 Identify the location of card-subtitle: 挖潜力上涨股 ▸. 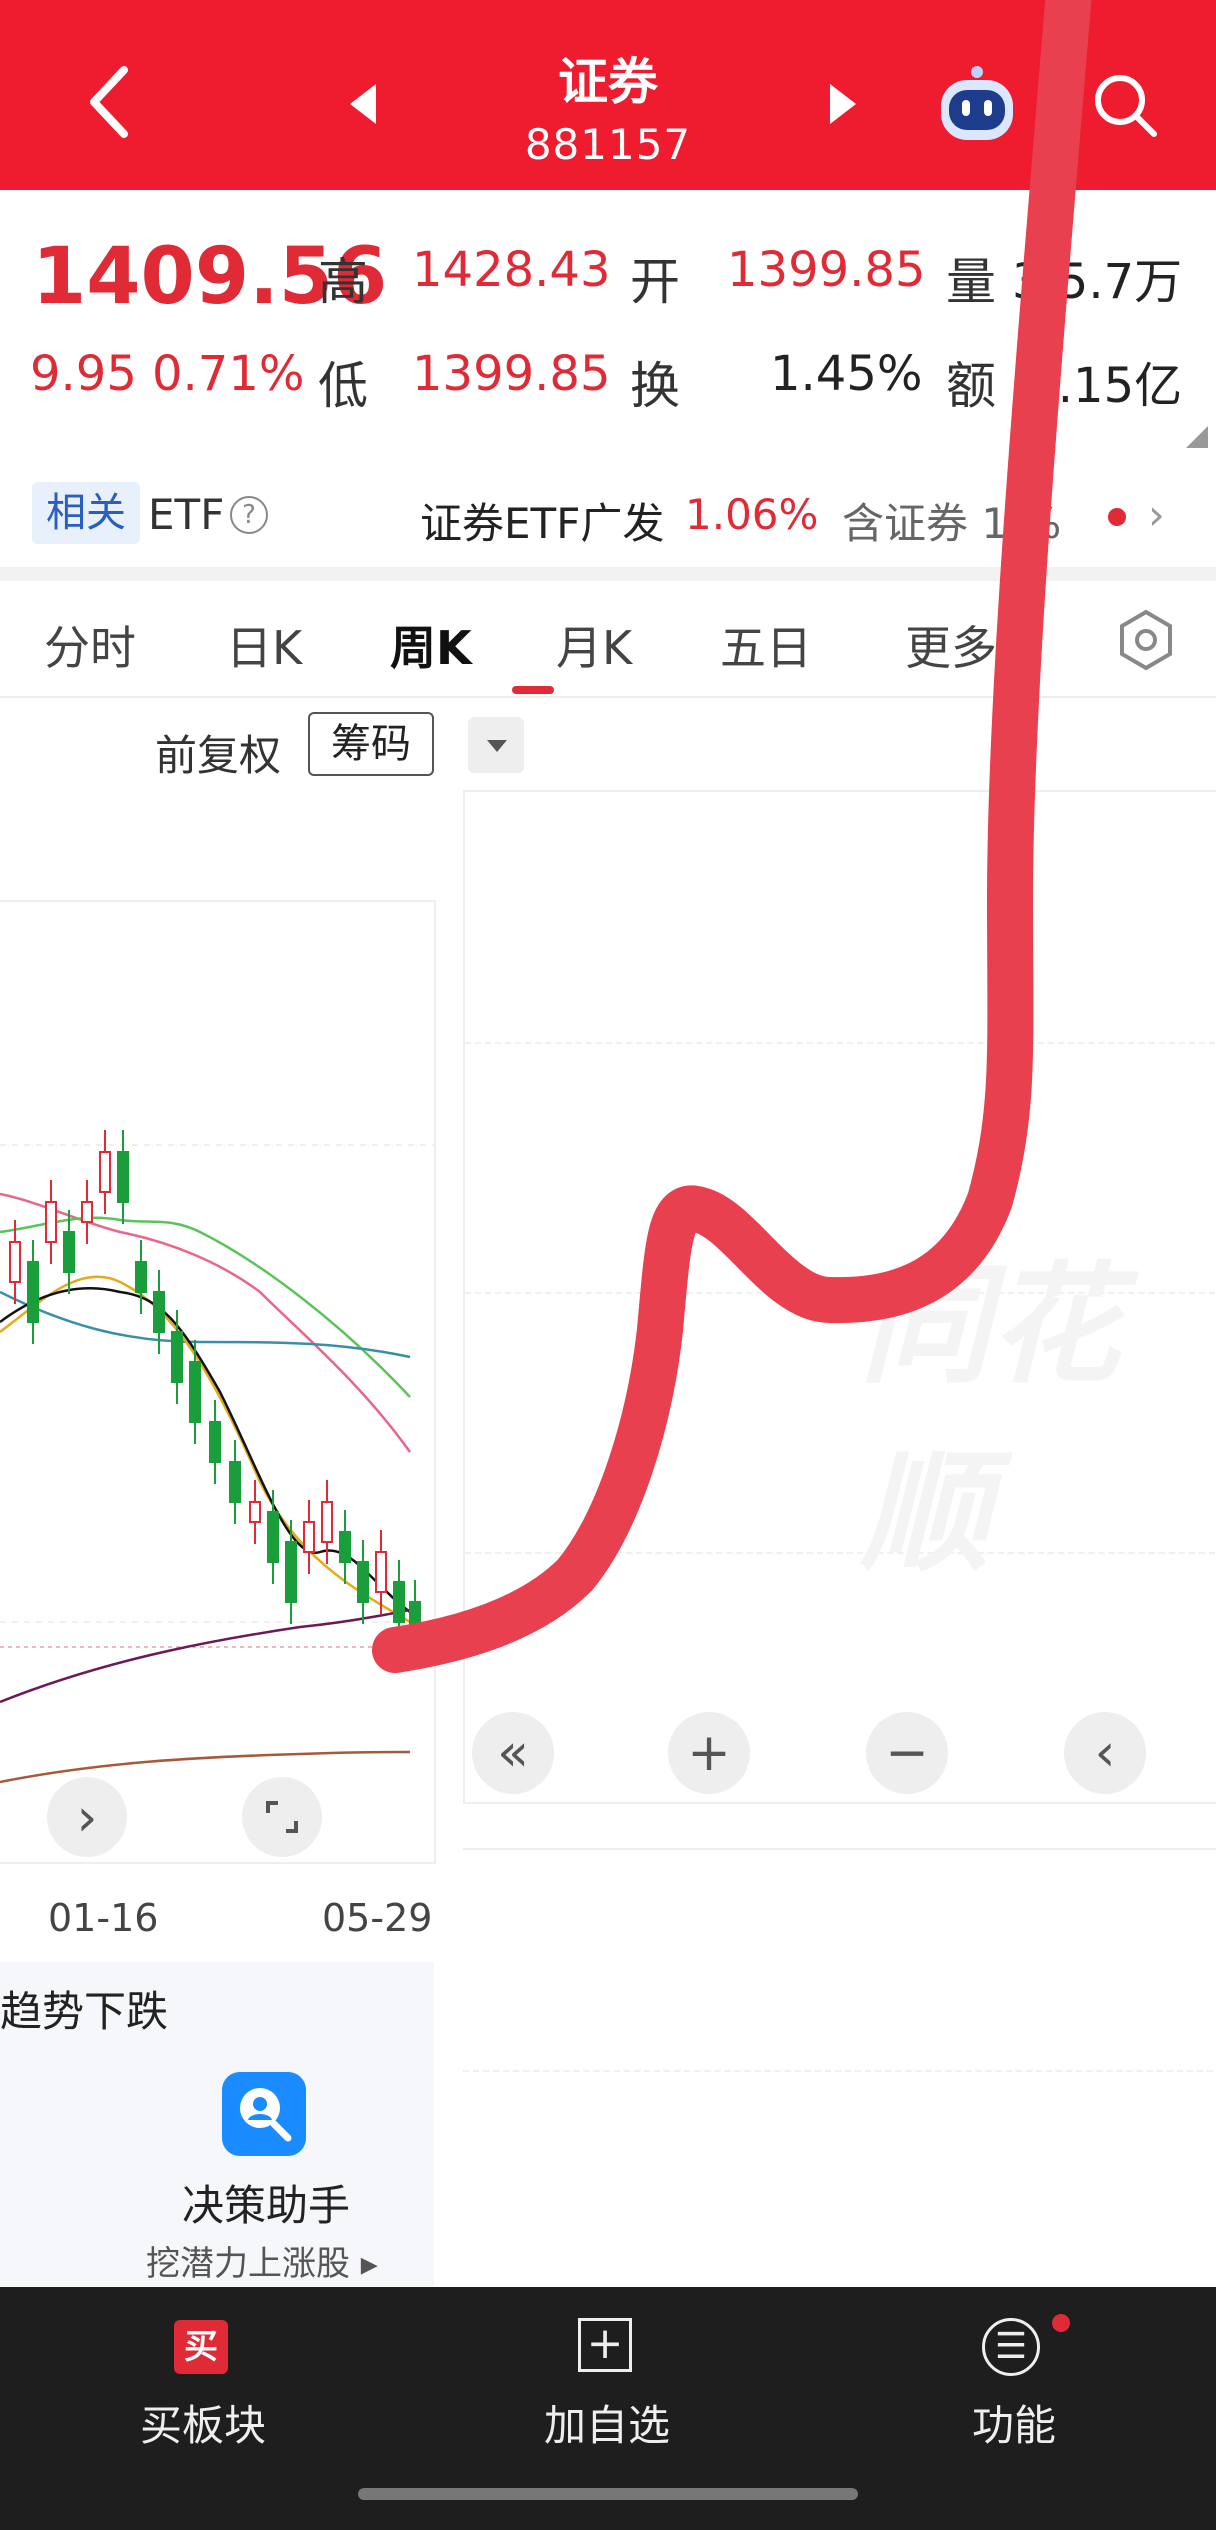
(262, 2260).